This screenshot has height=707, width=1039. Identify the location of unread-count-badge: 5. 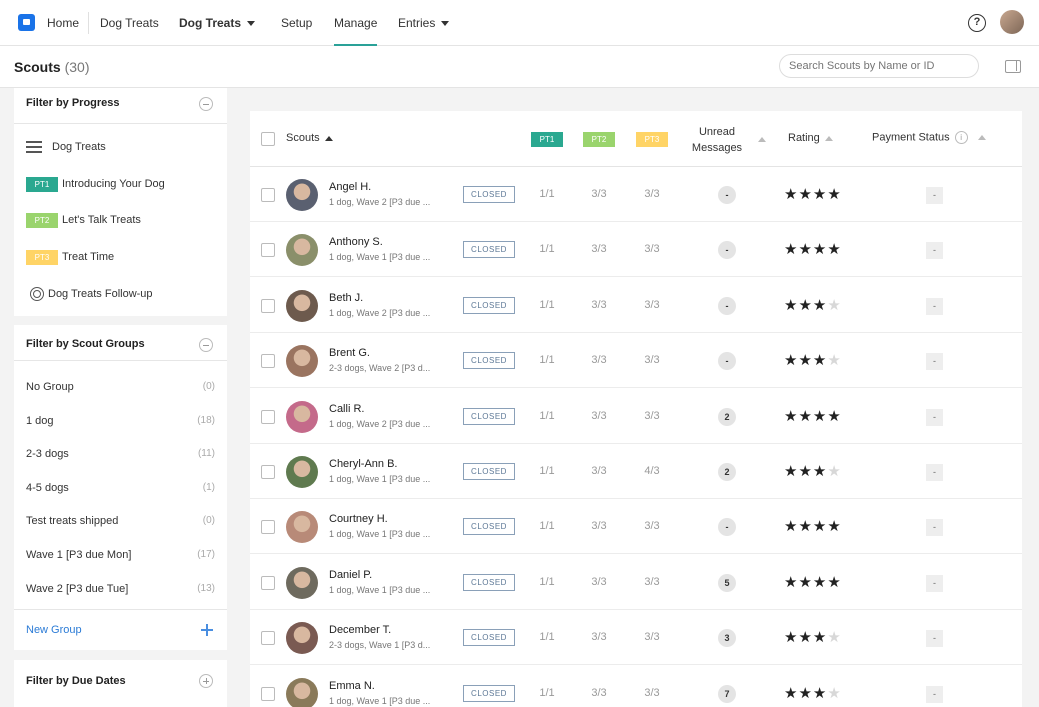
(727, 582).